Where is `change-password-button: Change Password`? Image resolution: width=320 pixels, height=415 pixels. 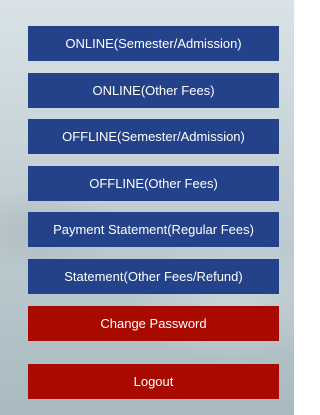 change-password-button: Change Password is located at coordinates (153, 323).